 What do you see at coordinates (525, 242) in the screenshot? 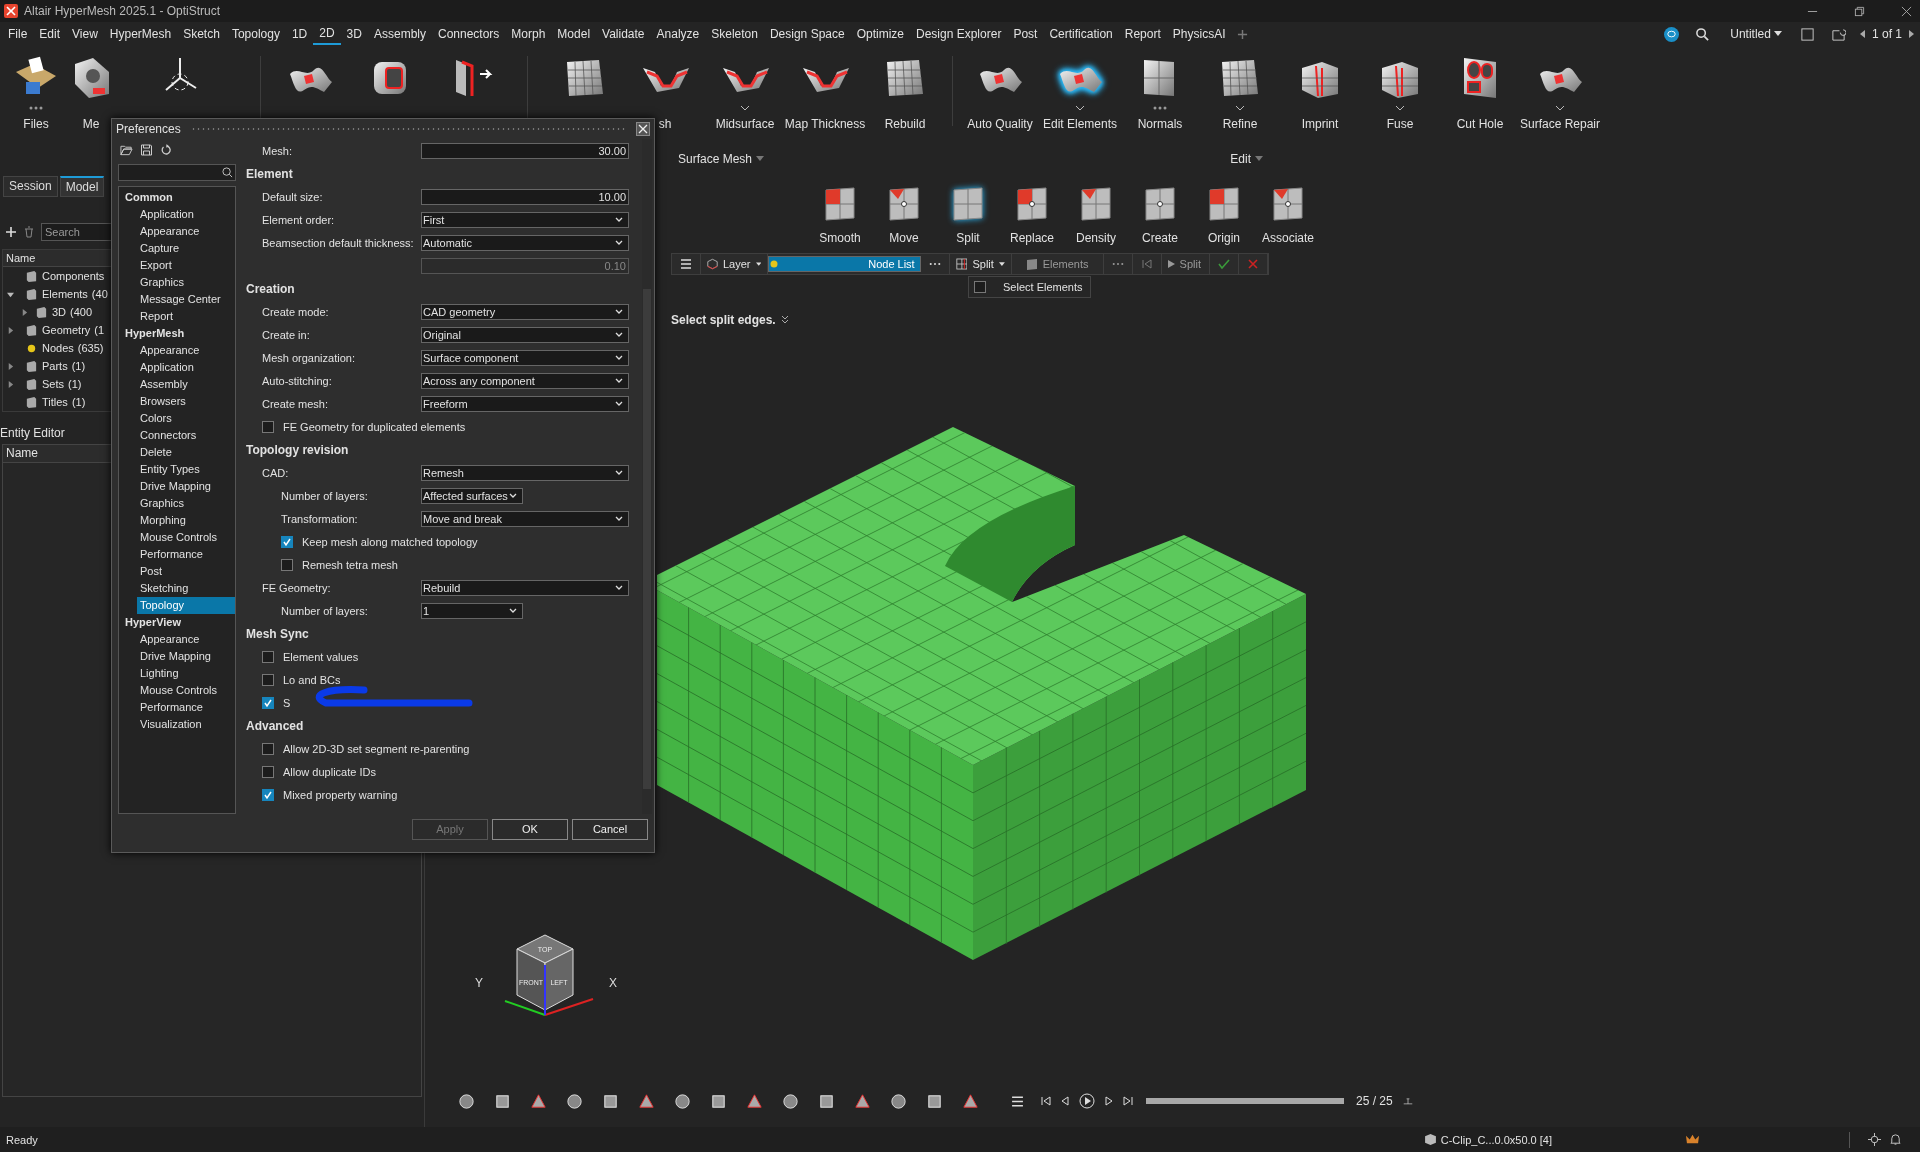
I see `dropdown: Automatic` at bounding box center [525, 242].